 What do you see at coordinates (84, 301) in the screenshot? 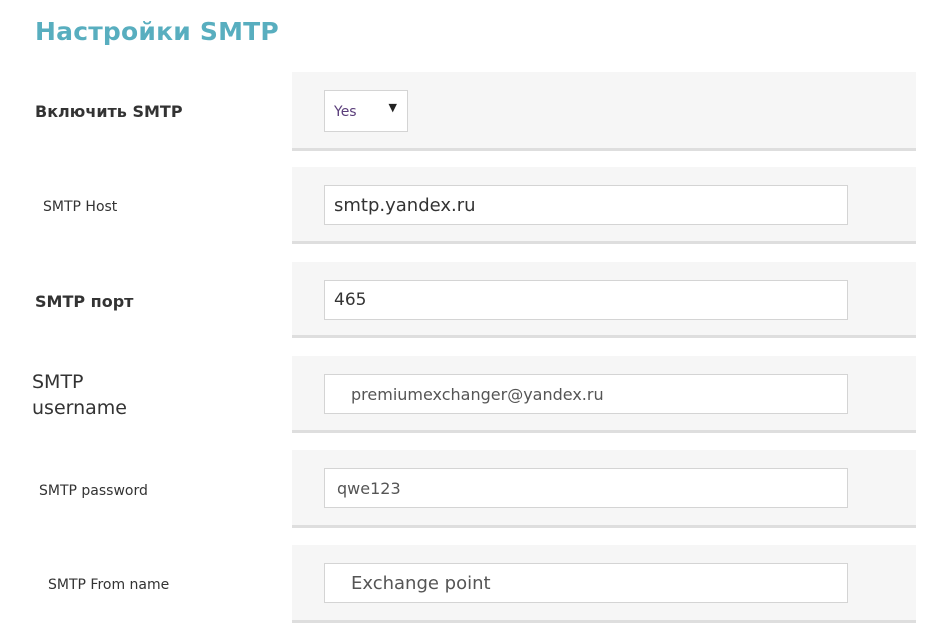
I see `smtp-port-label: SMTP порт` at bounding box center [84, 301].